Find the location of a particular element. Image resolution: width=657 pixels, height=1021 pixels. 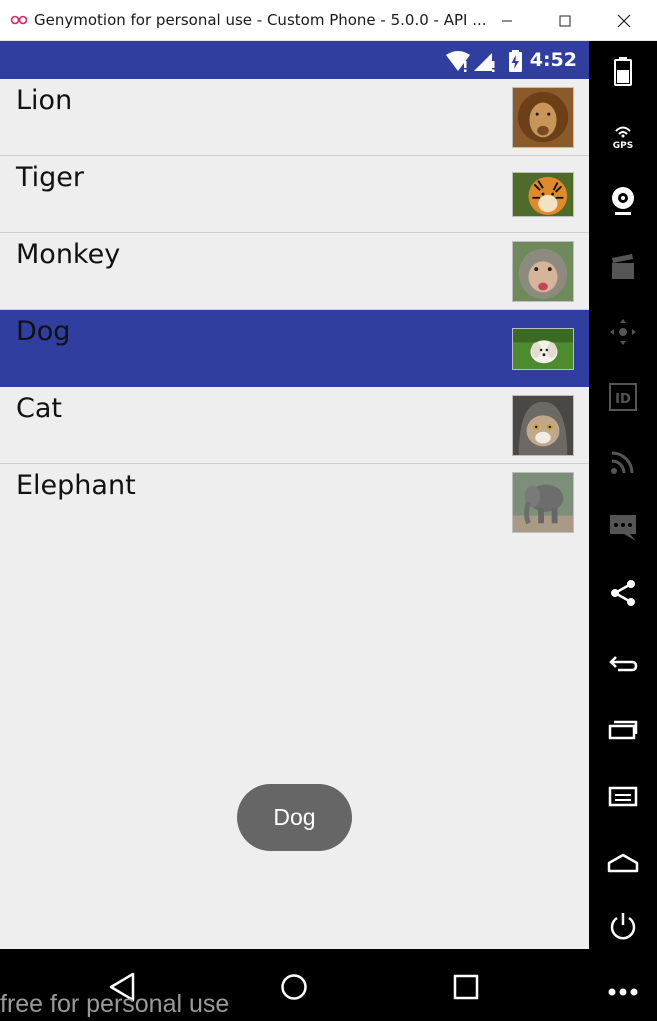

list-item-label: Dog is located at coordinates (43, 331).